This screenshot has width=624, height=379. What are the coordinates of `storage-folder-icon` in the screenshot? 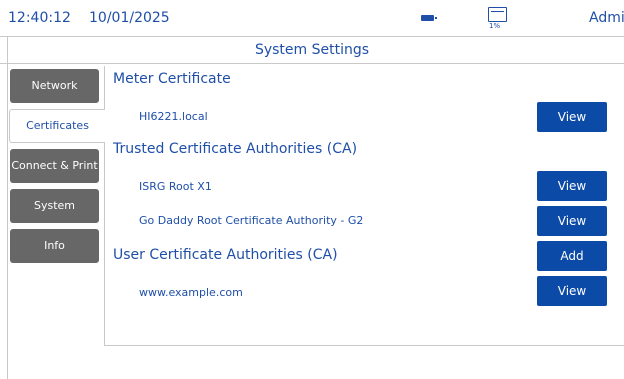 It's located at (497, 14).